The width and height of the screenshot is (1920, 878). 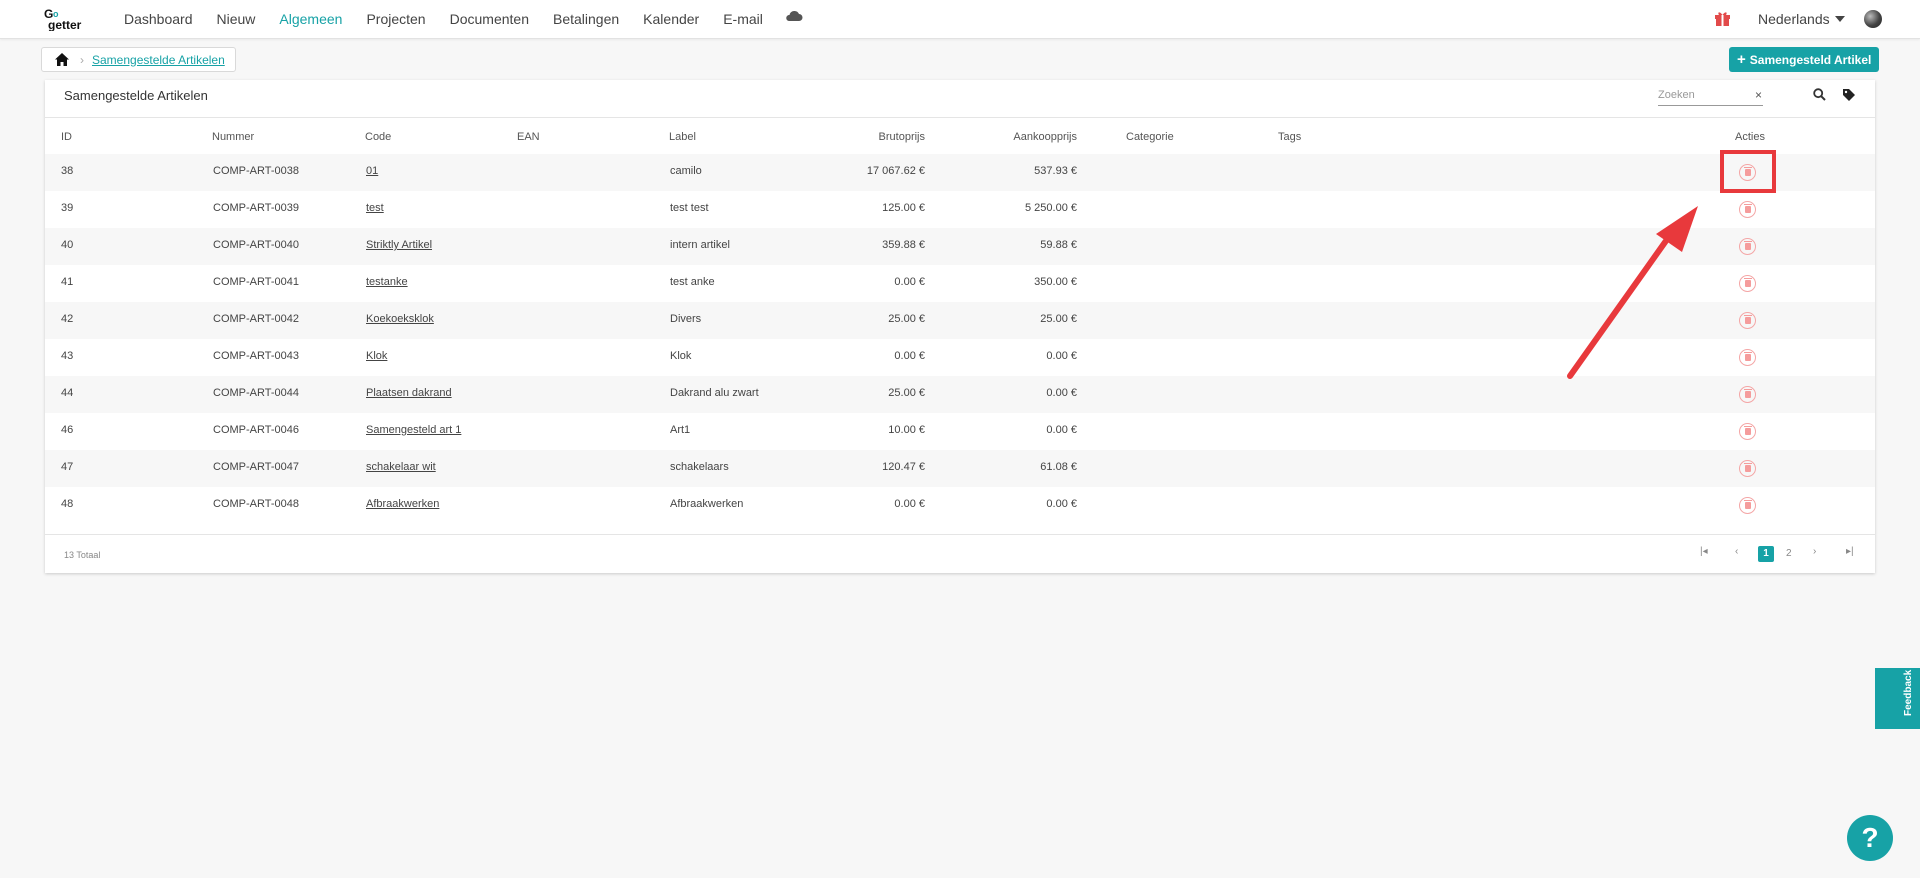 I want to click on close-icon: ×, so click(x=1758, y=95).